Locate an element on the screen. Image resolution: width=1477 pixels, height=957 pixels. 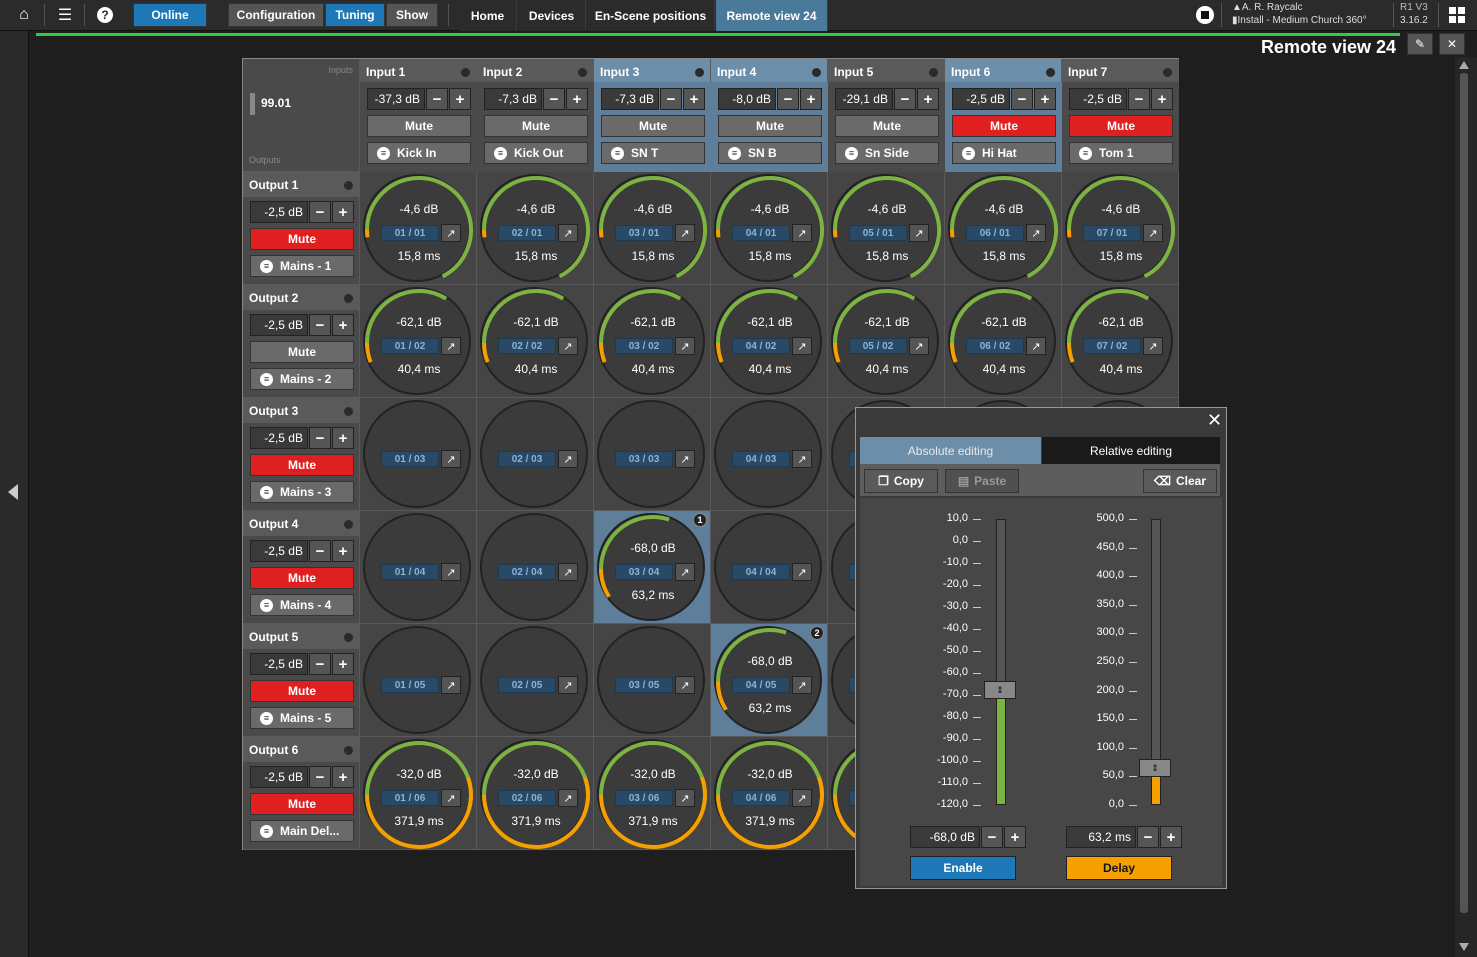
grid-layout-icon is located at coordinates (1457, 15).